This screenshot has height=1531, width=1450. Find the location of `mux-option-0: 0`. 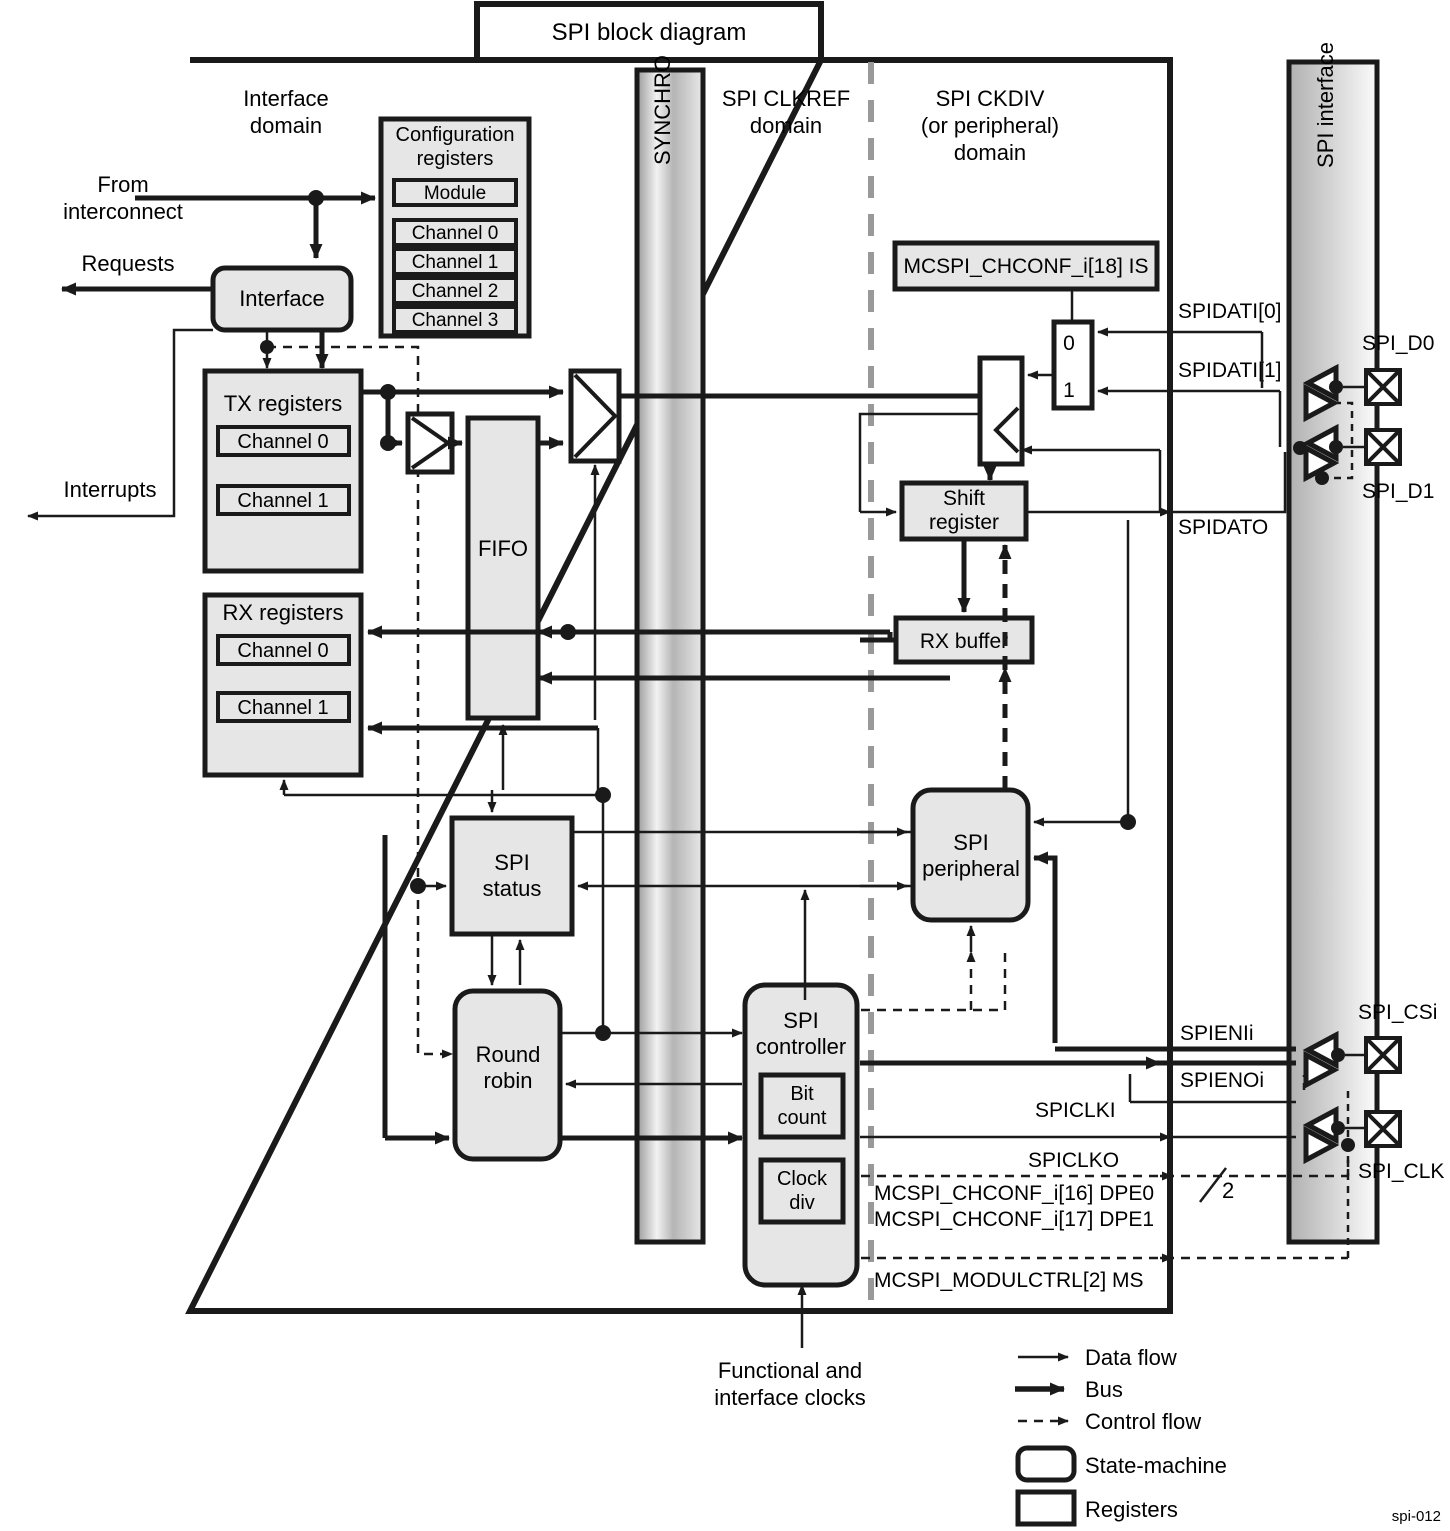

mux-option-0: 0 is located at coordinates (1069, 343).